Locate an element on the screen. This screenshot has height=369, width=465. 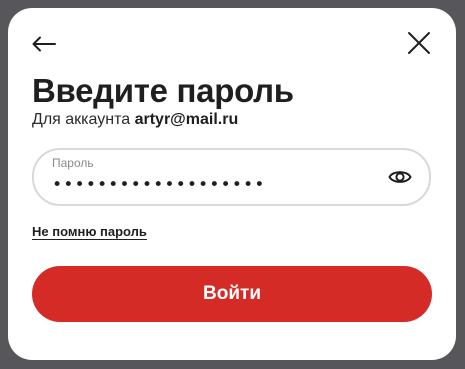
eye-icon is located at coordinates (400, 177).